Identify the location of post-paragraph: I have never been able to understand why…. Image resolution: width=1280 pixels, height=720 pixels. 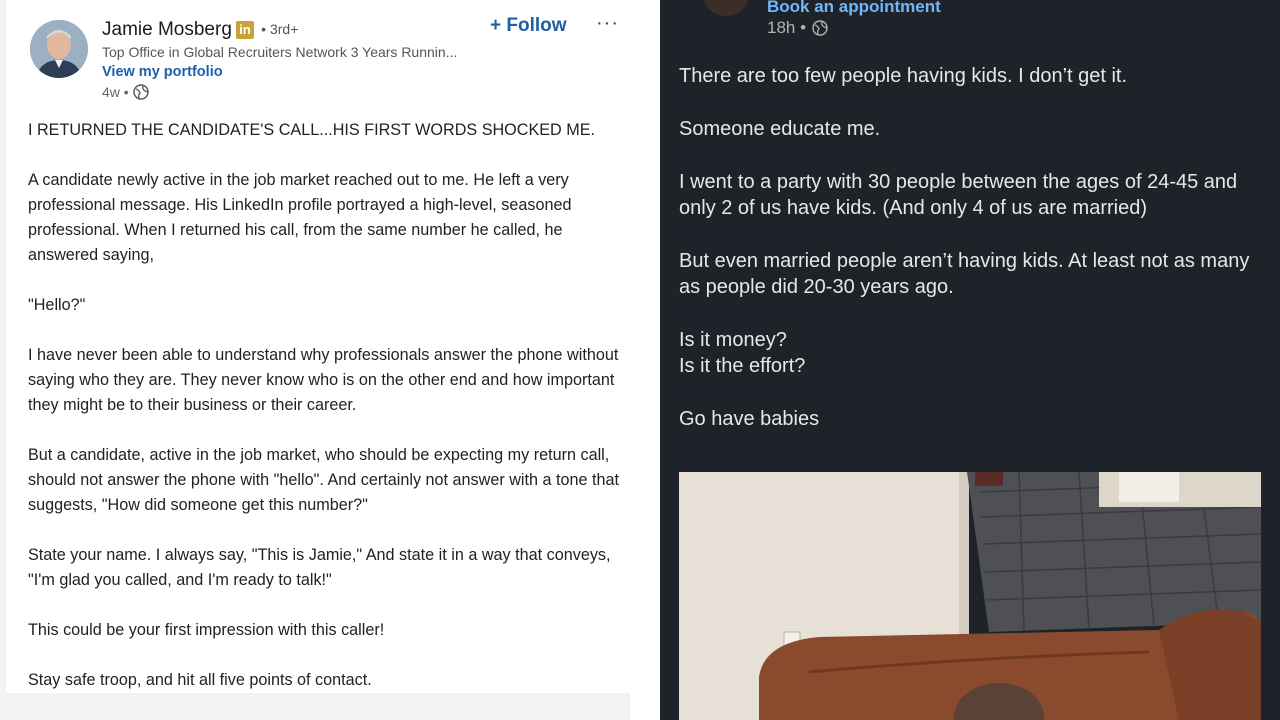
(323, 380).